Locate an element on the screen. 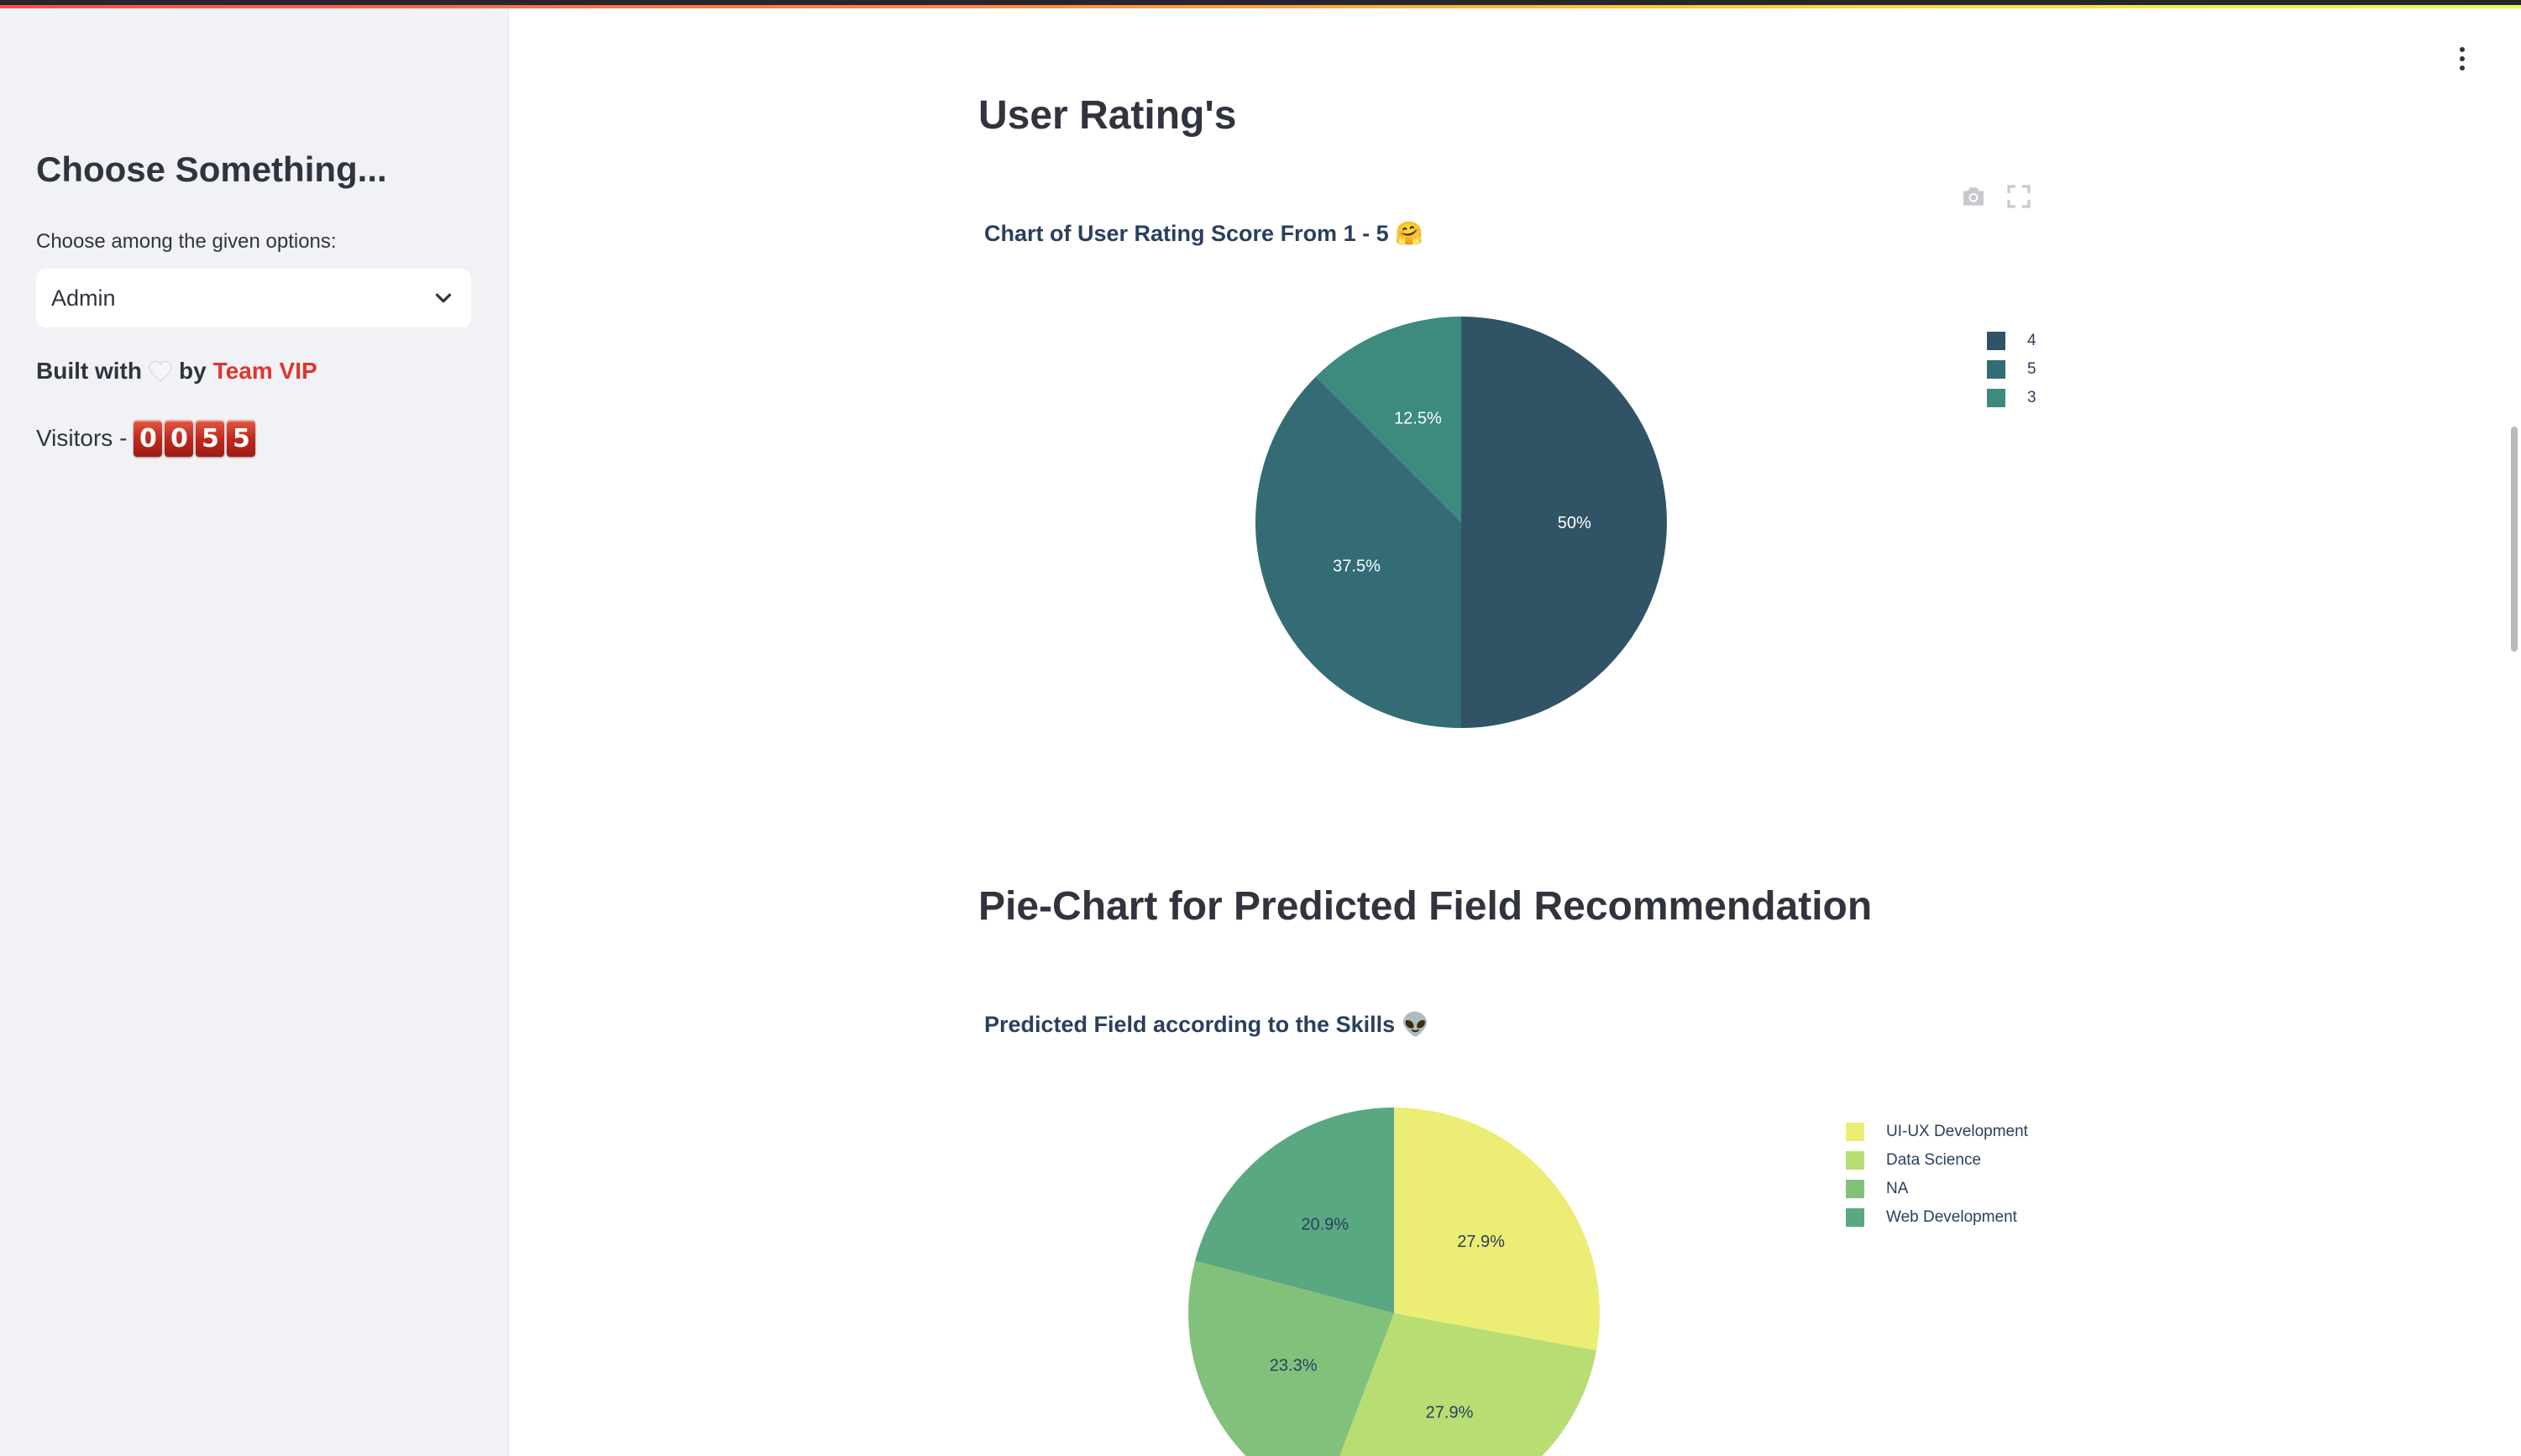 Image resolution: width=2521 pixels, height=1456 pixels. legend-item: Web Development is located at coordinates (1937, 1217).